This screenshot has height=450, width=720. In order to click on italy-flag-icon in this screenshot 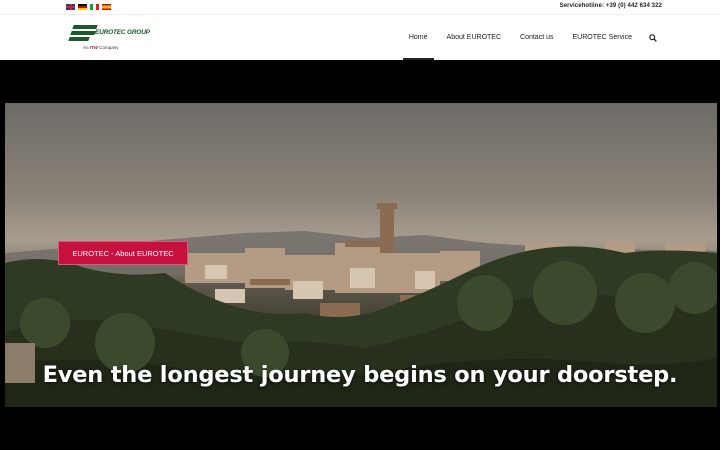, I will do `click(94, 7)`.